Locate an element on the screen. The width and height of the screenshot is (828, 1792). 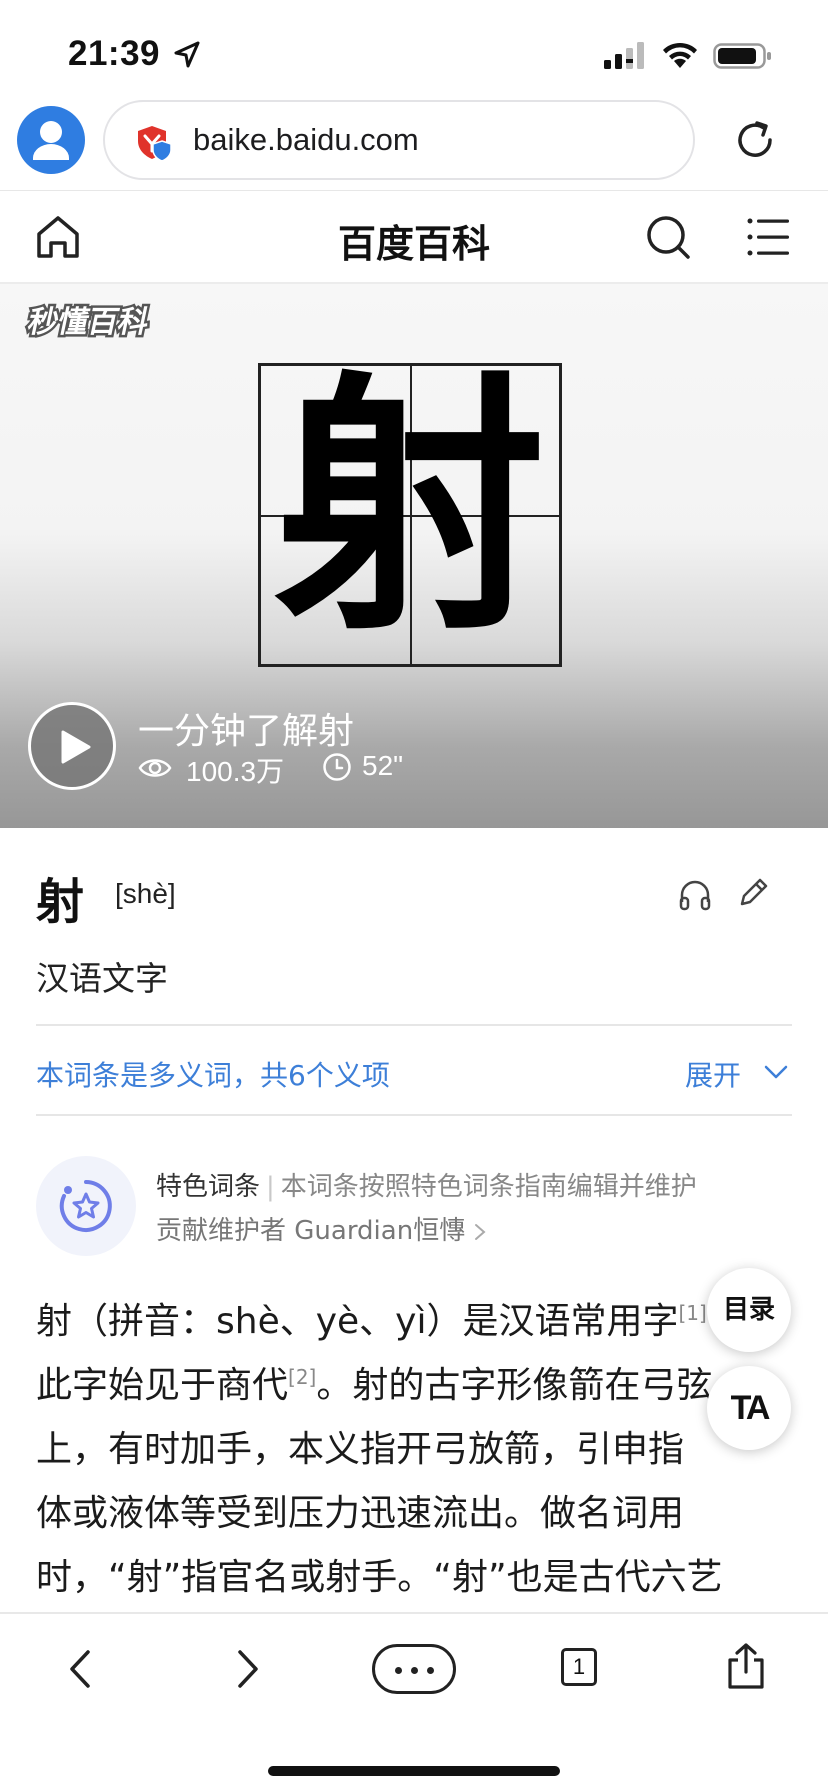
table-of-contents-button: 目录 is located at coordinates (749, 1310).